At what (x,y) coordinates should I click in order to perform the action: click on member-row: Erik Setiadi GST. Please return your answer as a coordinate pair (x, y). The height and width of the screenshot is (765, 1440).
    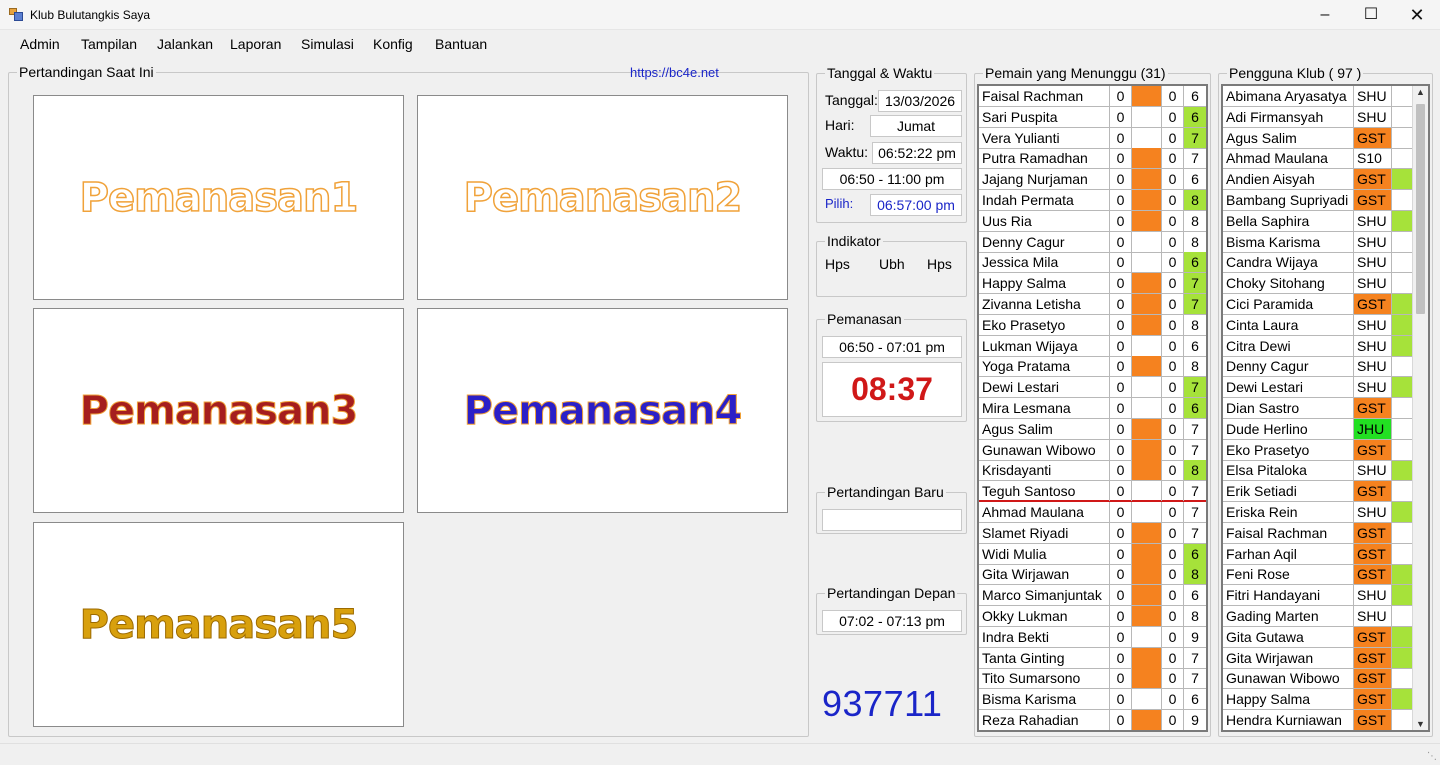
    Looking at the image, I should click on (1317, 492).